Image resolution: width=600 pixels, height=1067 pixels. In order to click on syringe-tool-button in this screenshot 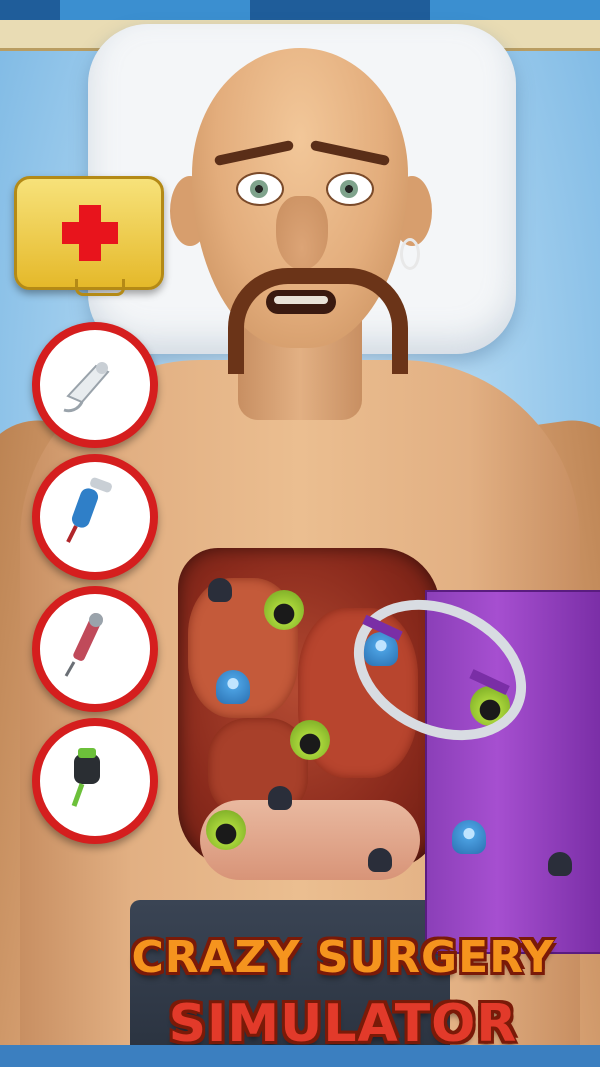, I will do `click(95, 649)`.